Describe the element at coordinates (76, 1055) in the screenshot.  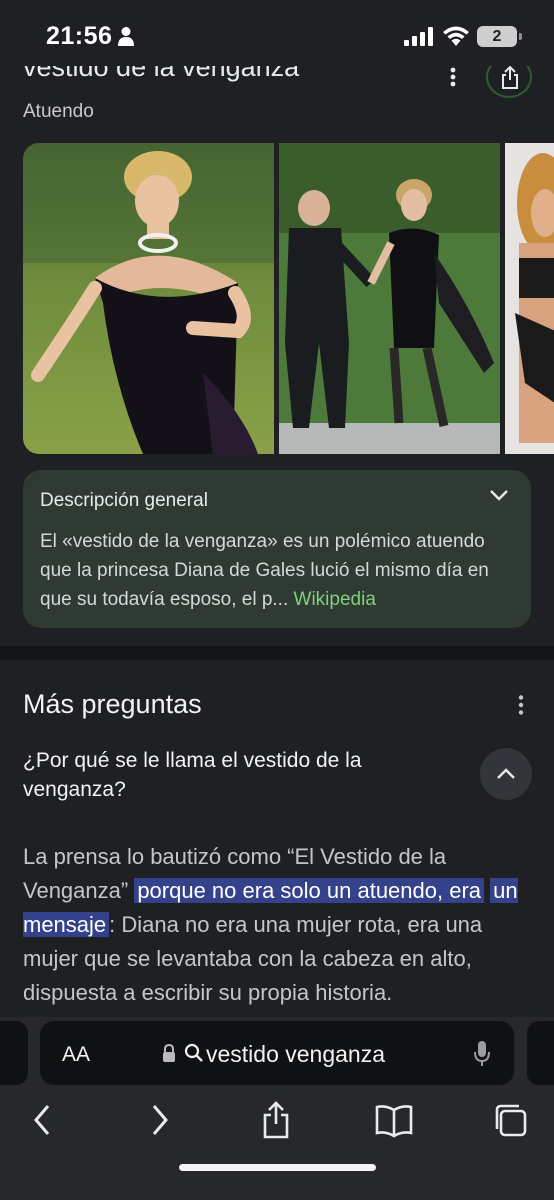
I see `text-size-button: AA` at that location.